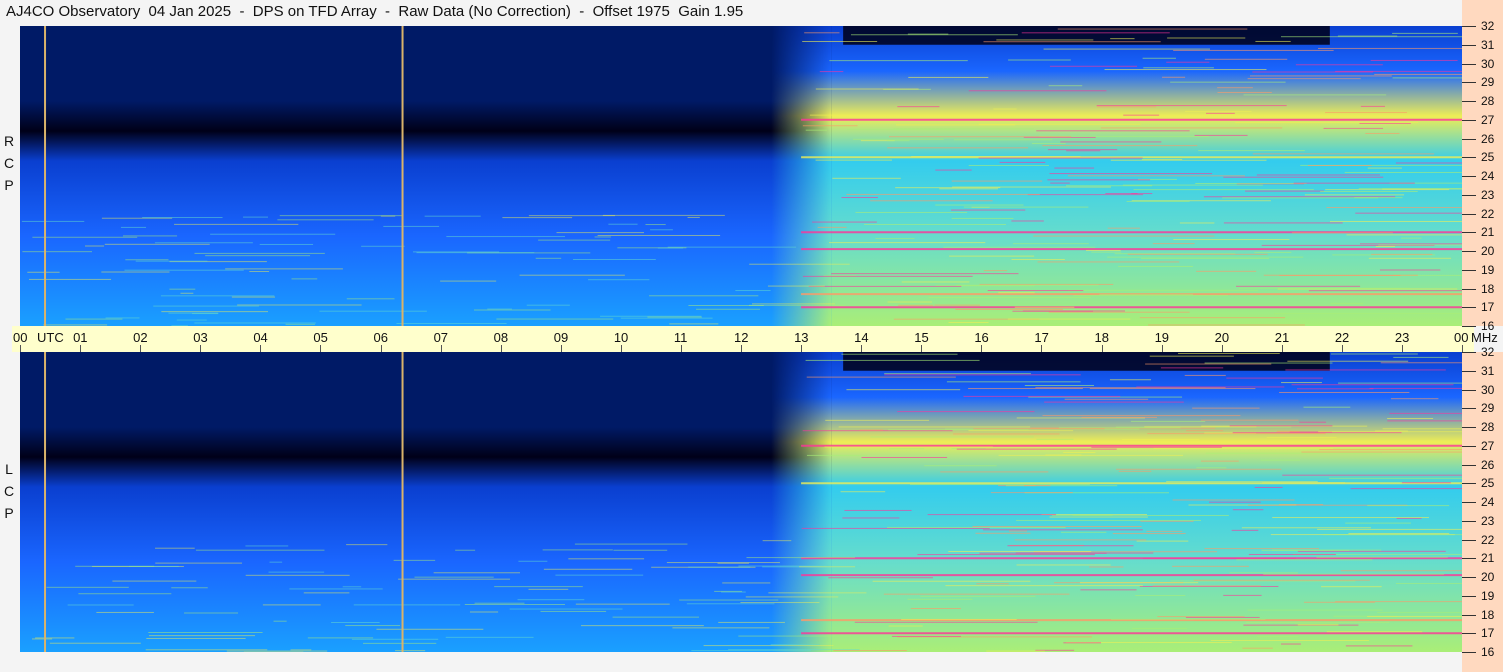  What do you see at coordinates (45, 502) in the screenshot?
I see `marker-line` at bounding box center [45, 502].